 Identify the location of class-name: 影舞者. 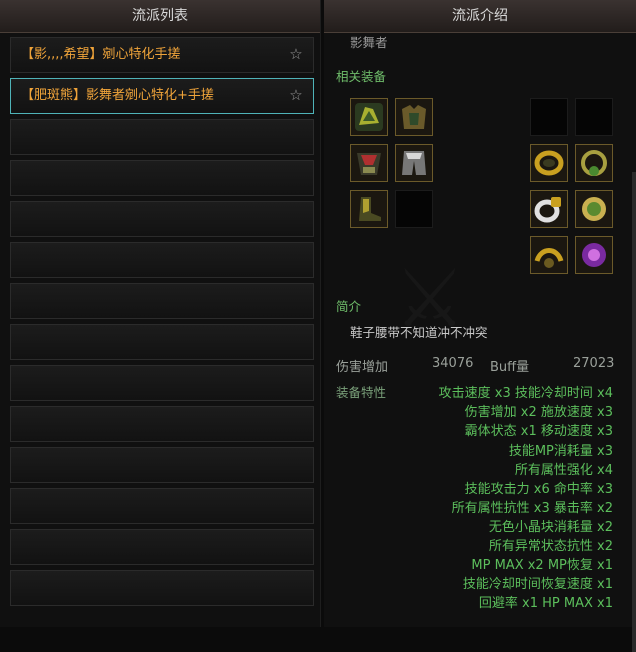
(369, 42).